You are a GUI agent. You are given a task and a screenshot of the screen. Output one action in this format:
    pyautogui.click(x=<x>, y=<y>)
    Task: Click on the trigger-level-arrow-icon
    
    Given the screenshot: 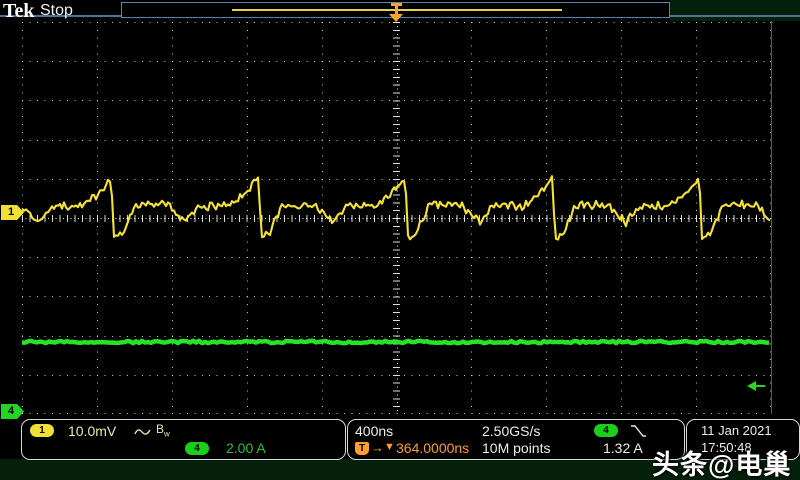 What is the action you would take?
    pyautogui.click(x=756, y=386)
    